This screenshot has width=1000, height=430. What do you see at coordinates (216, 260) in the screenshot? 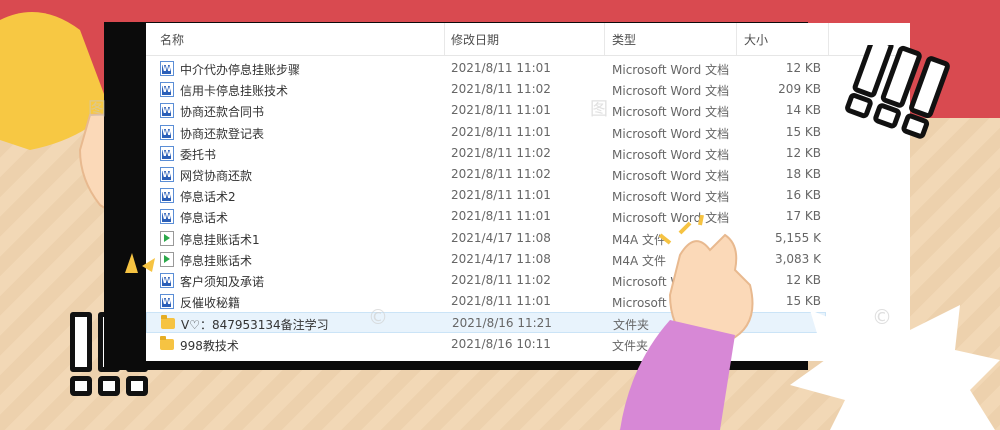
I see `file-name: 停息挂账话术` at bounding box center [216, 260].